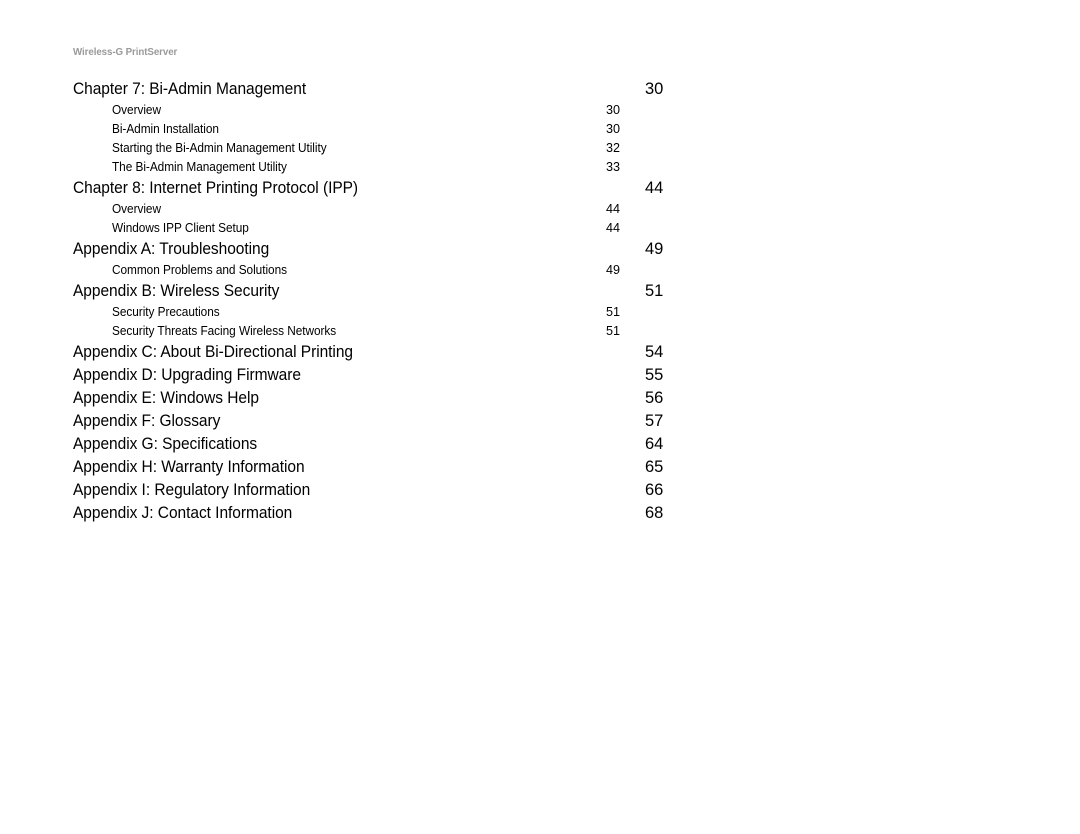 Image resolution: width=1080 pixels, height=834 pixels. What do you see at coordinates (187, 375) in the screenshot?
I see `toc-entry-title: Appendix D: Upgrading Firmware` at bounding box center [187, 375].